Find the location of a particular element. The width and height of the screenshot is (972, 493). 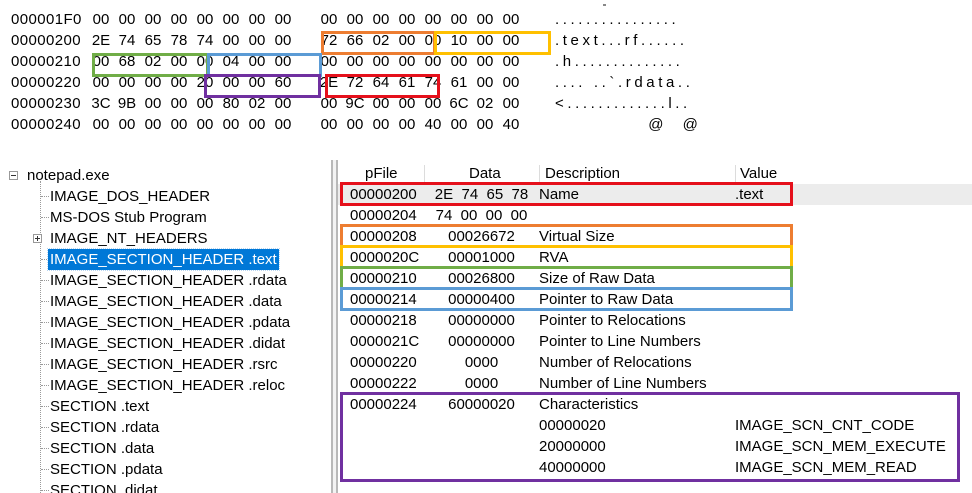

column-header-description: Description is located at coordinates (582, 174).